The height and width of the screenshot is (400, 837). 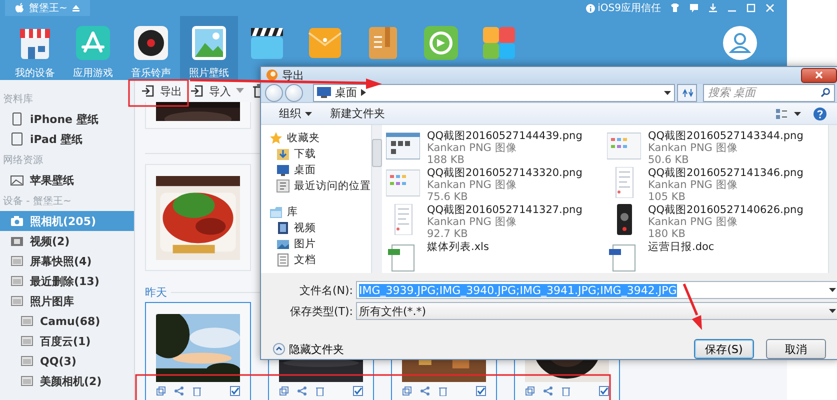 What do you see at coordinates (770, 8) in the screenshot?
I see `close-icon` at bounding box center [770, 8].